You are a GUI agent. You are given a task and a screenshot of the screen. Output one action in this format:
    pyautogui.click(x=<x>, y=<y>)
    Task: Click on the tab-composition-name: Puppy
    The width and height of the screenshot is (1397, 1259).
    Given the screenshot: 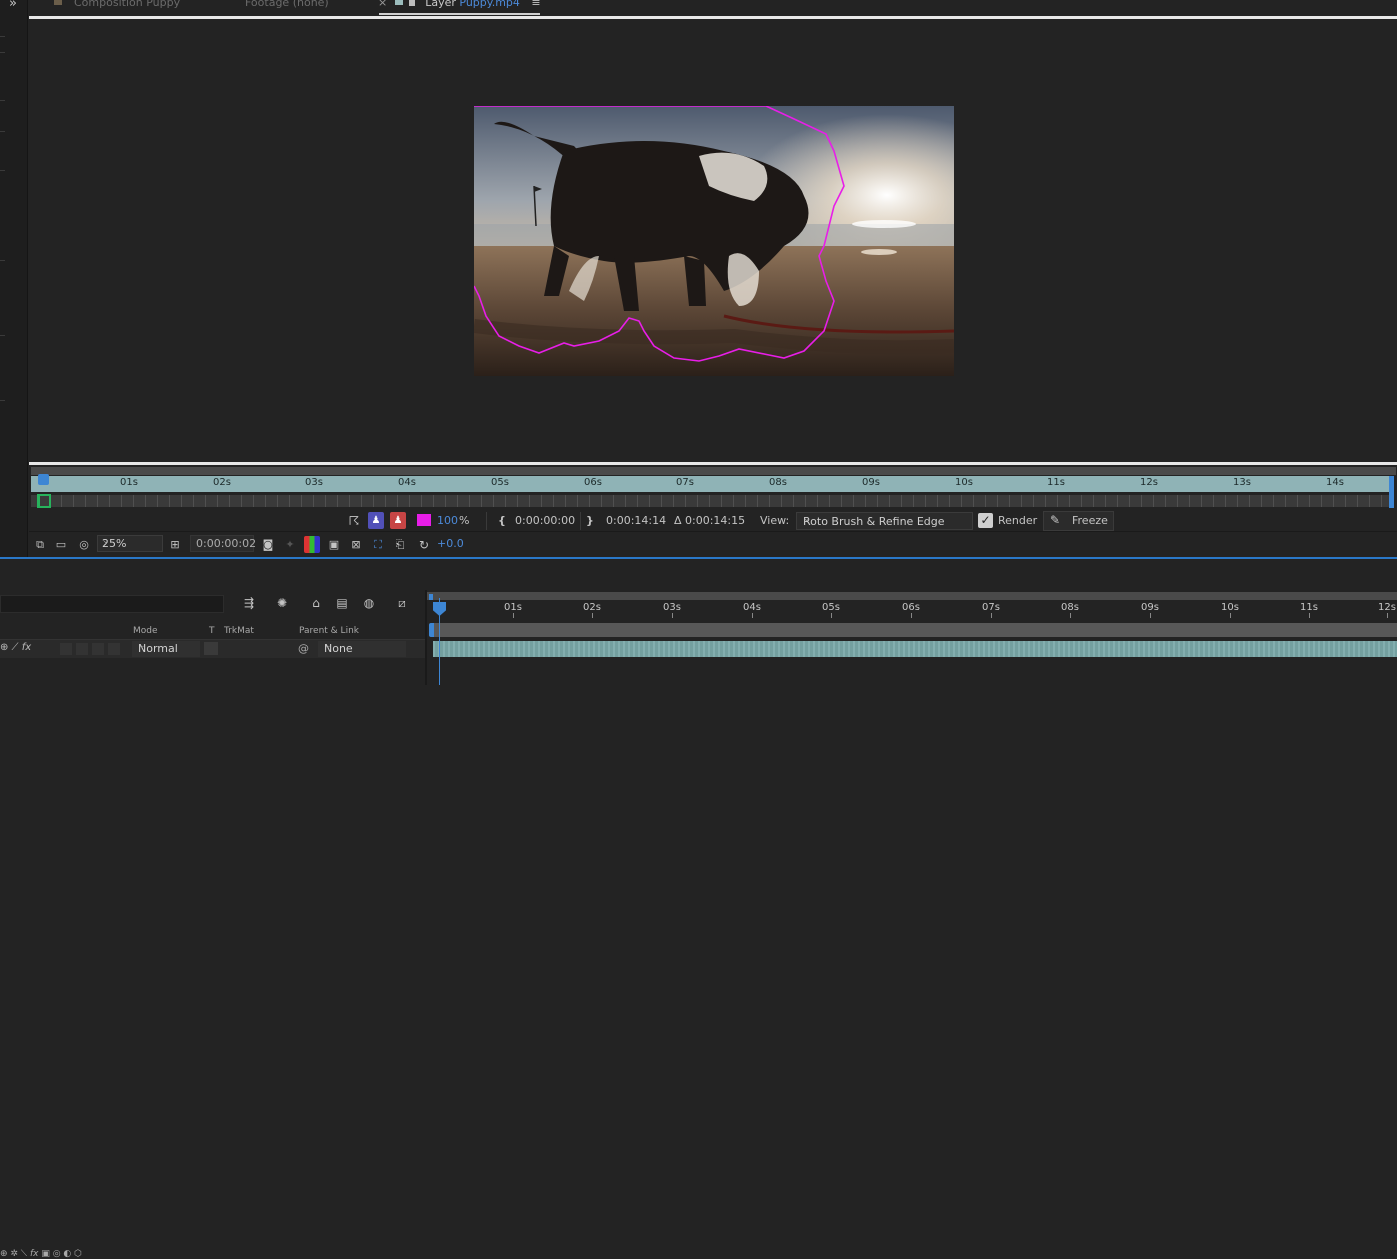 What is the action you would take?
    pyautogui.click(x=163, y=4)
    